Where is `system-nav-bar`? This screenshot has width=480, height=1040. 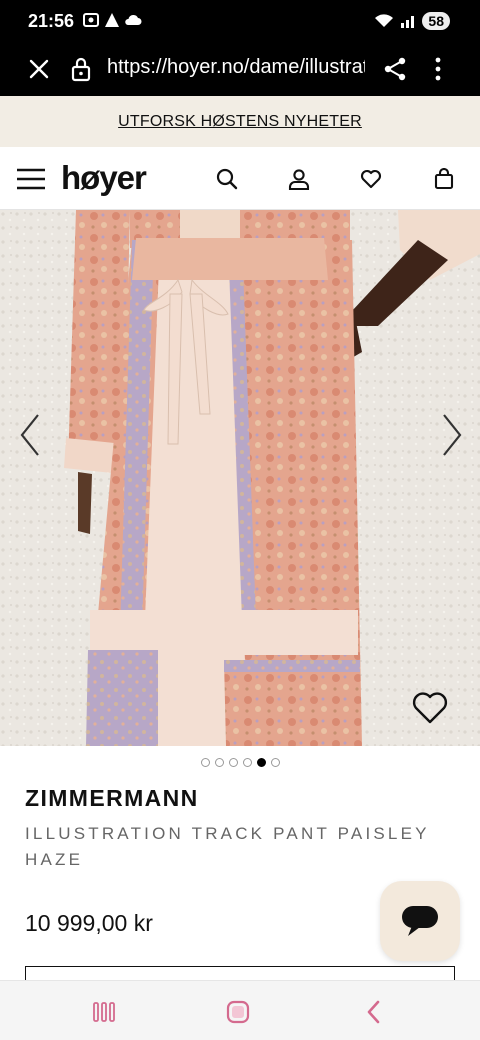 system-nav-bar is located at coordinates (240, 1010).